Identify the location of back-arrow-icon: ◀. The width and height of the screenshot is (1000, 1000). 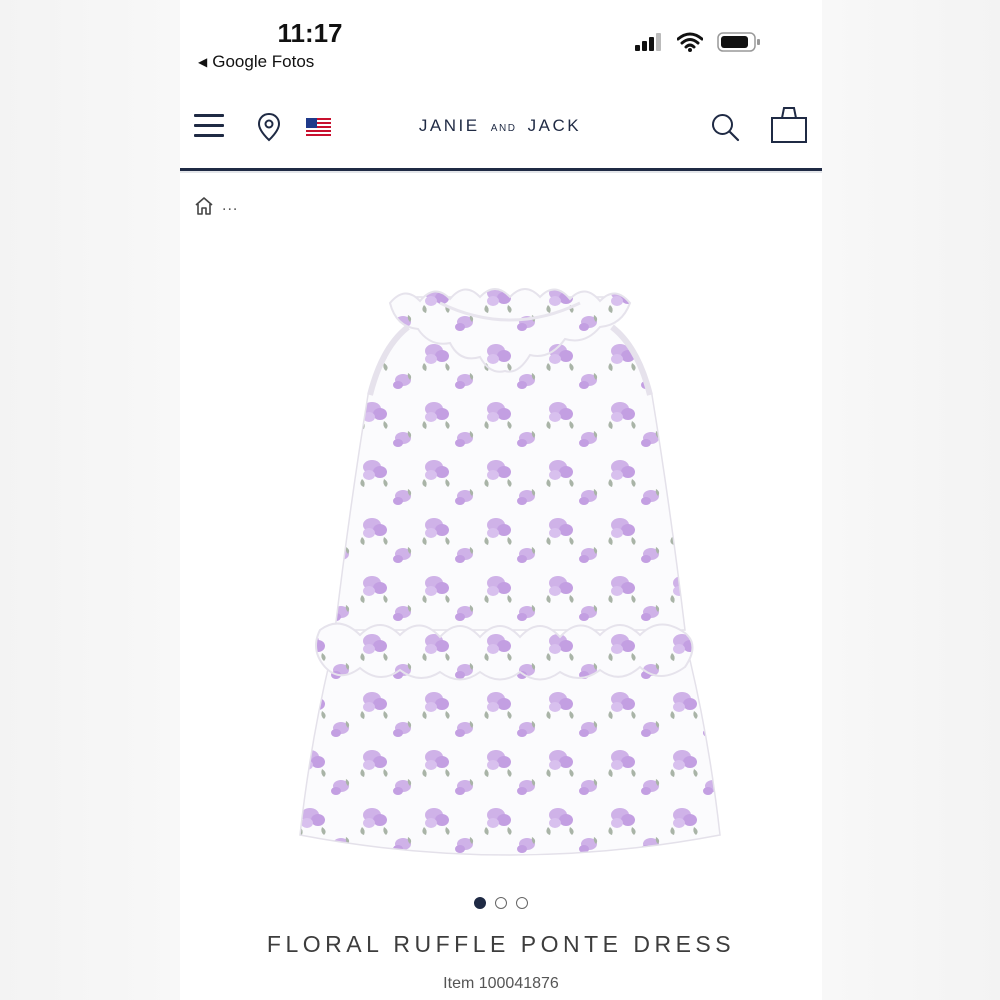
(203, 62).